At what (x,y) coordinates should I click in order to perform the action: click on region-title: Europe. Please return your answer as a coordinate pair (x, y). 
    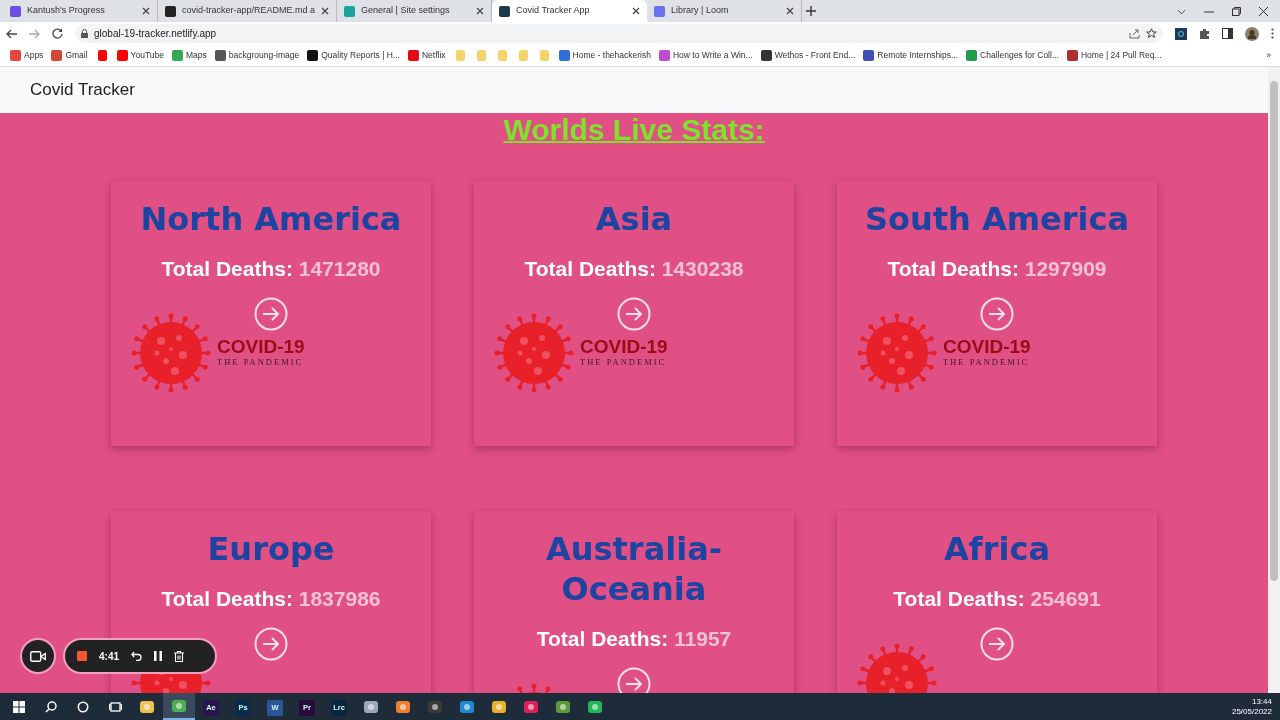
    Looking at the image, I should click on (271, 549).